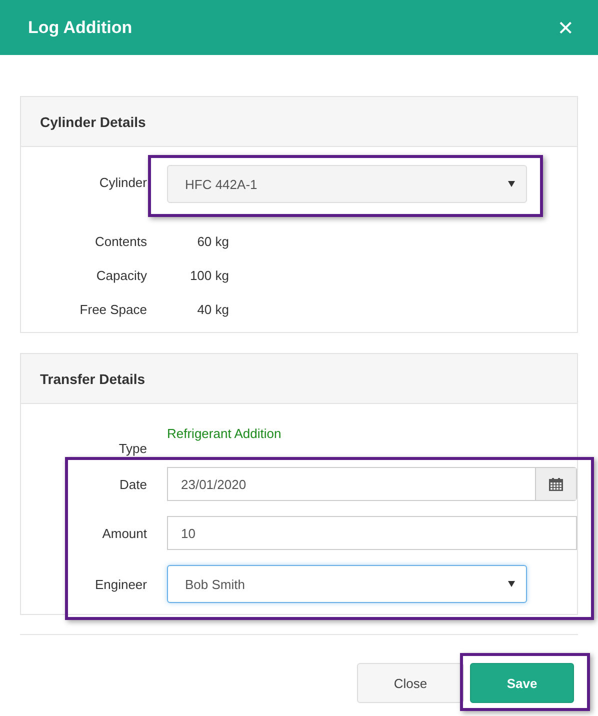 Image resolution: width=598 pixels, height=716 pixels. What do you see at coordinates (122, 182) in the screenshot?
I see `field-label: Cylinder` at bounding box center [122, 182].